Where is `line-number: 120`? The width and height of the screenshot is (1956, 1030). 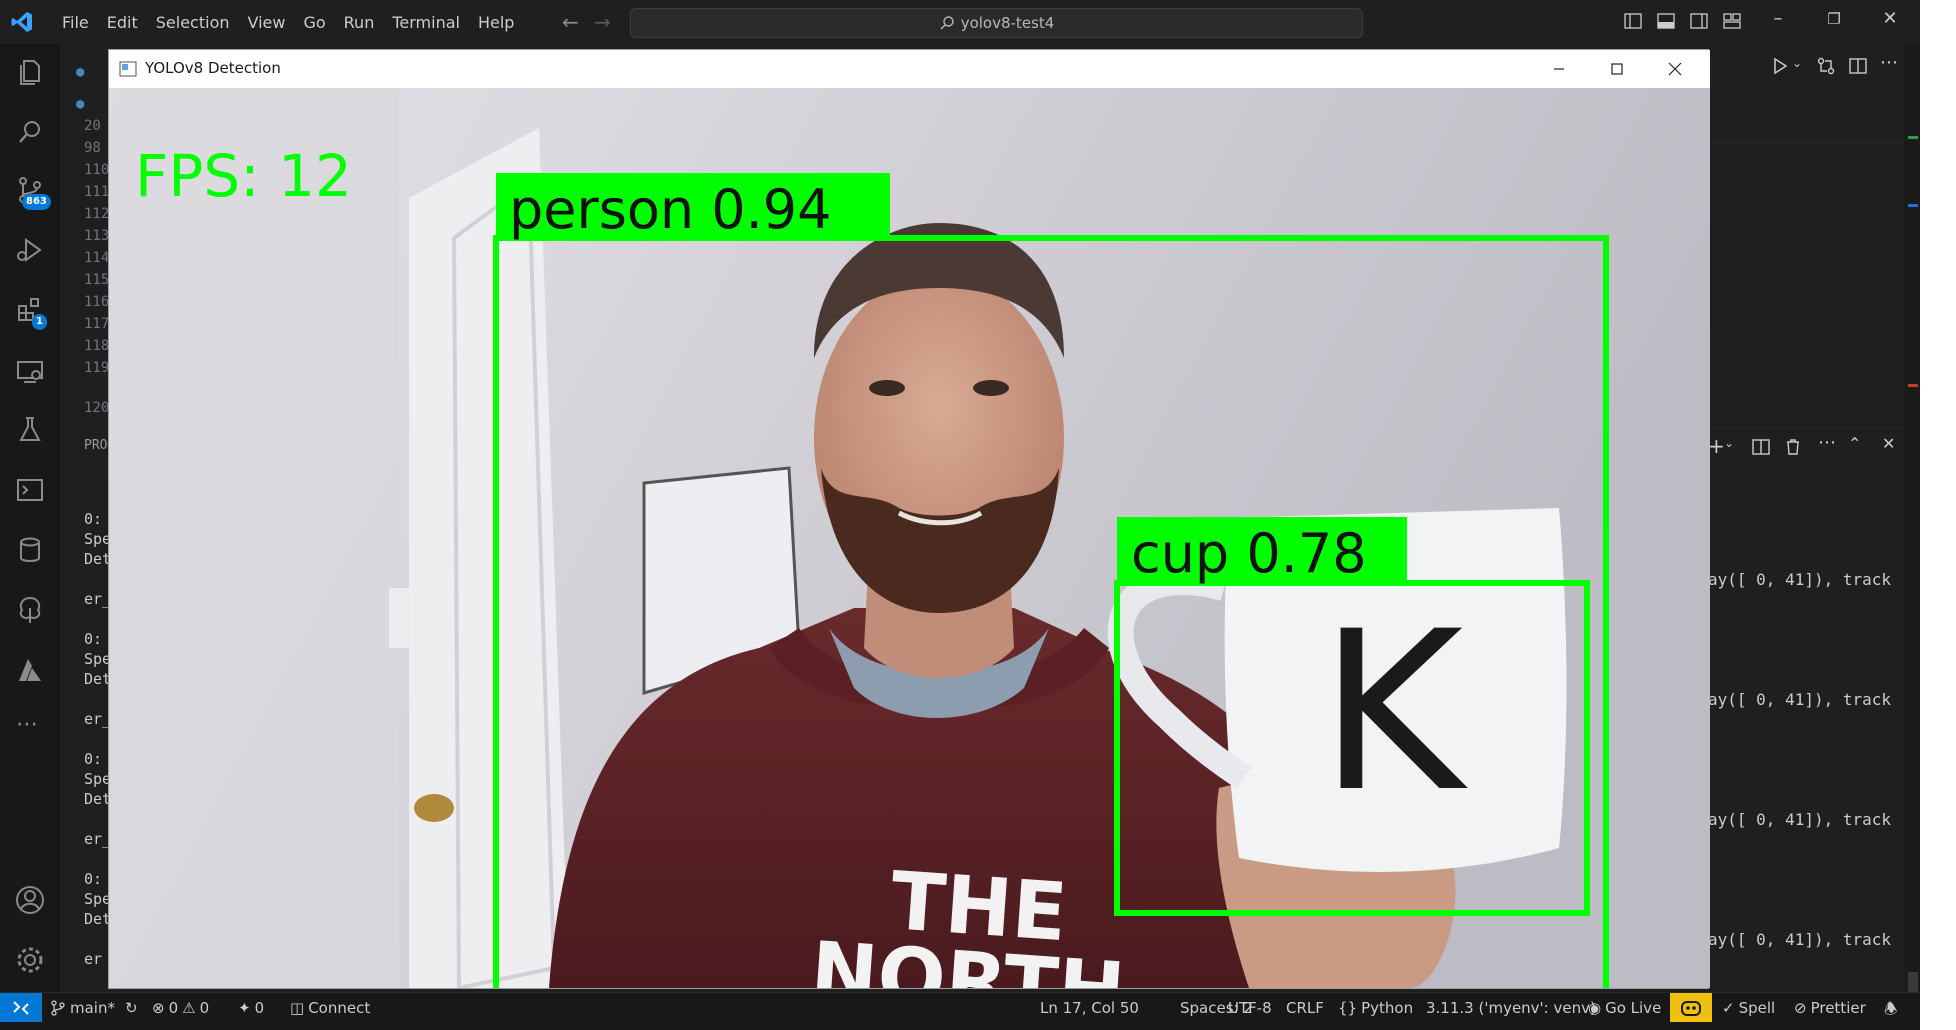
line-number: 120 is located at coordinates (97, 408).